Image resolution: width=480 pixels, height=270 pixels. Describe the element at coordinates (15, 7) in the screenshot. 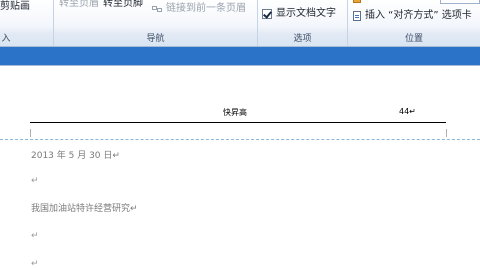

I see `clipart-button: 剪贴画` at that location.